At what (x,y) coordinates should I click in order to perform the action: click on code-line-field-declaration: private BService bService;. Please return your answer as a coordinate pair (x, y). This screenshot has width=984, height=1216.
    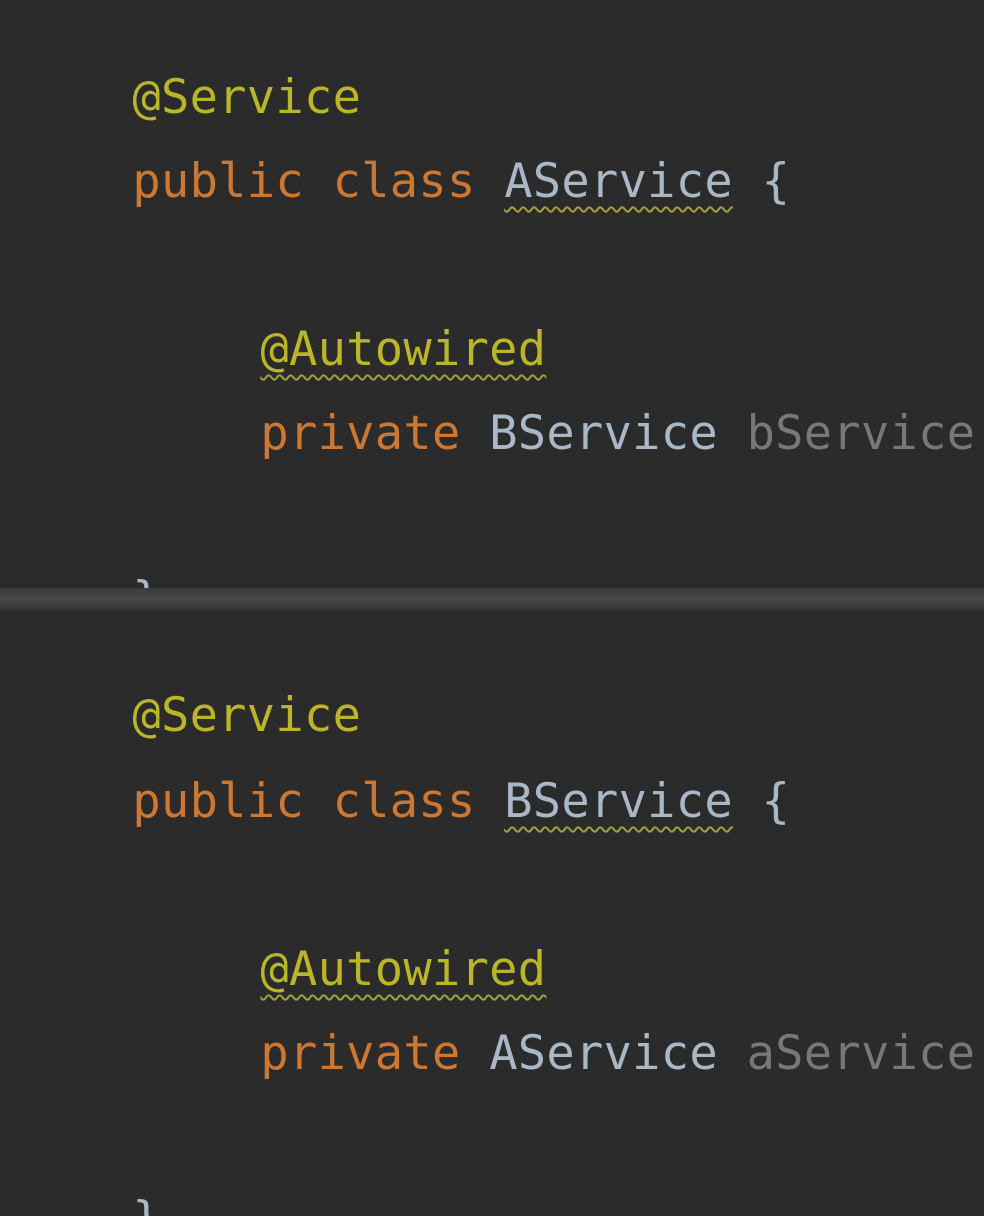
    Looking at the image, I should click on (565, 402).